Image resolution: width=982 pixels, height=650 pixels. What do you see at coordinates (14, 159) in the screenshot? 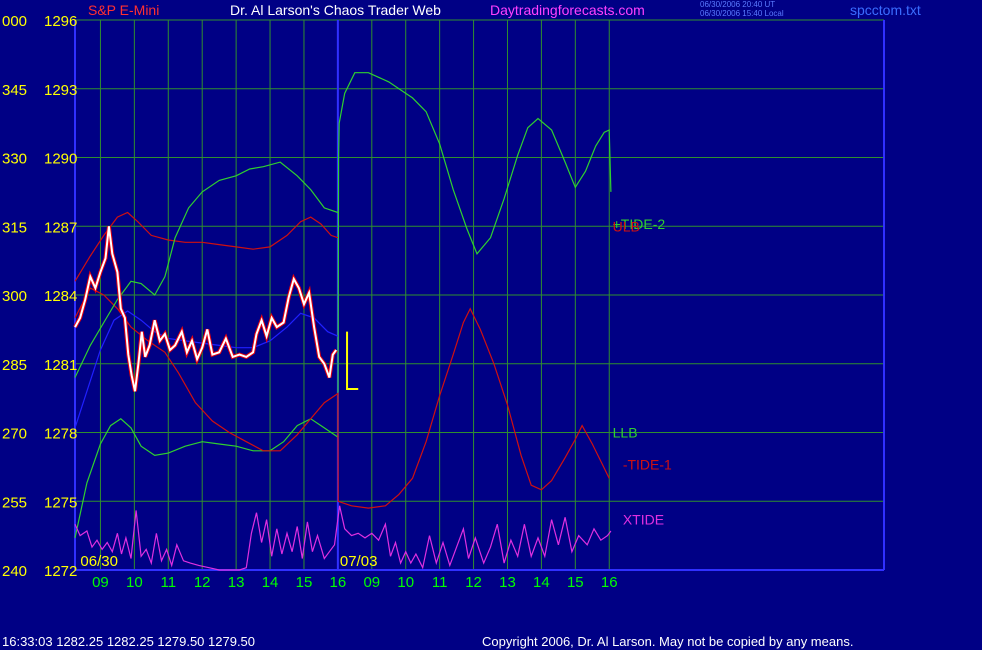
I see `y-angle-label: 330` at bounding box center [14, 159].